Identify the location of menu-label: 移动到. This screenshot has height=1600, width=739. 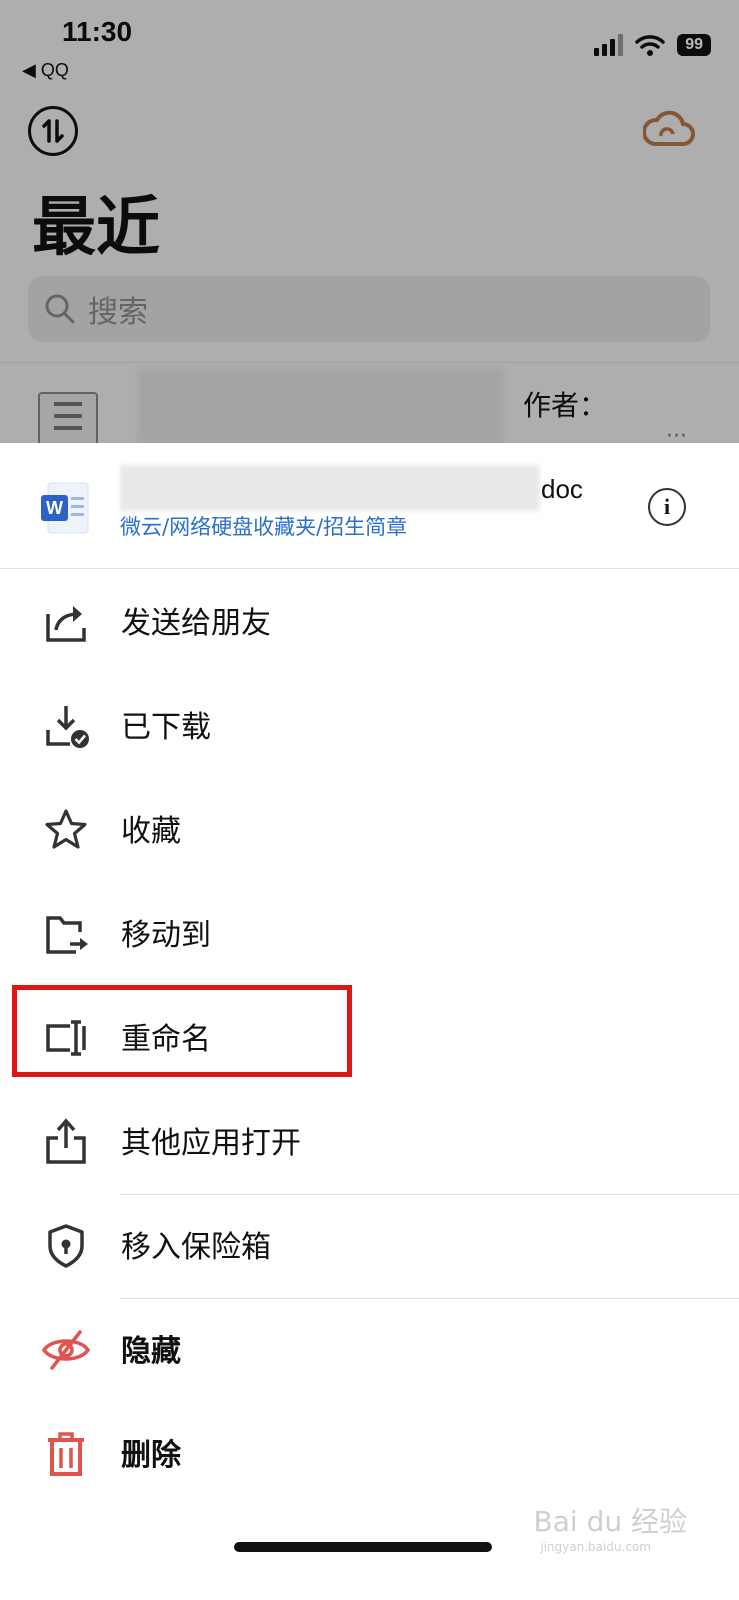
(166, 935).